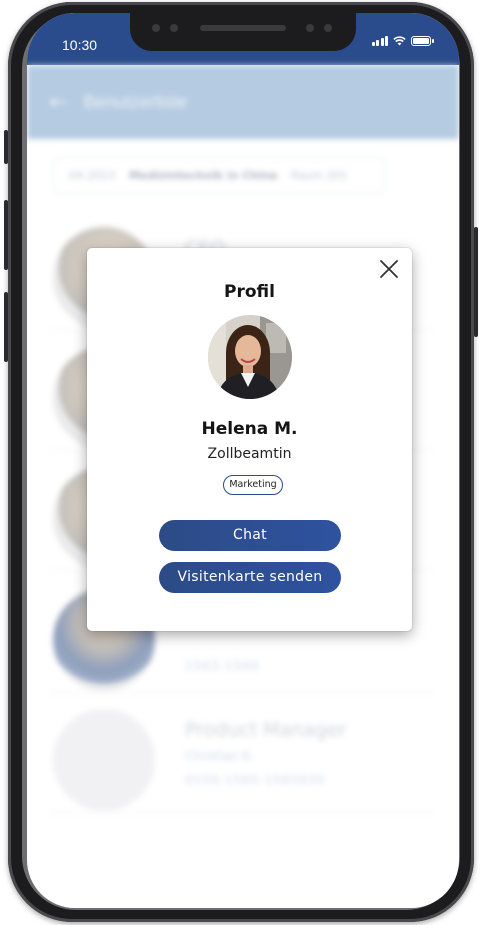 Image resolution: width=480 pixels, height=925 pixels. I want to click on profile-photo, so click(250, 357).